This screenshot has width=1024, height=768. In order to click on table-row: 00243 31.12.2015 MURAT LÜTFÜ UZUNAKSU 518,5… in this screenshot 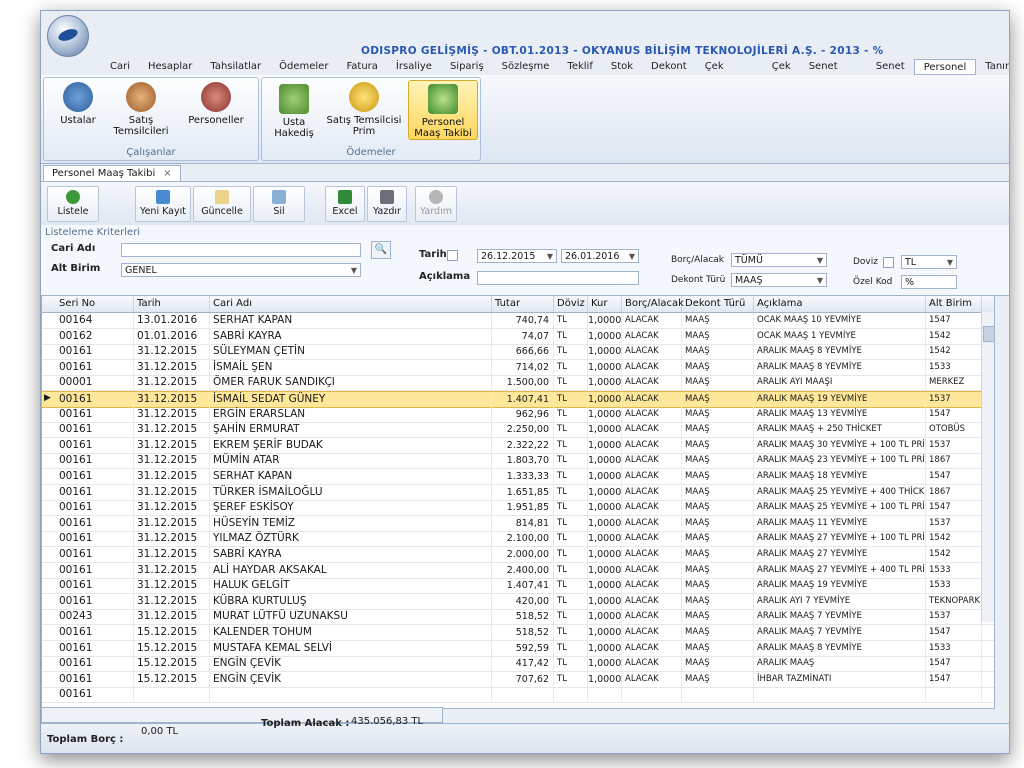, I will do `click(518, 617)`.